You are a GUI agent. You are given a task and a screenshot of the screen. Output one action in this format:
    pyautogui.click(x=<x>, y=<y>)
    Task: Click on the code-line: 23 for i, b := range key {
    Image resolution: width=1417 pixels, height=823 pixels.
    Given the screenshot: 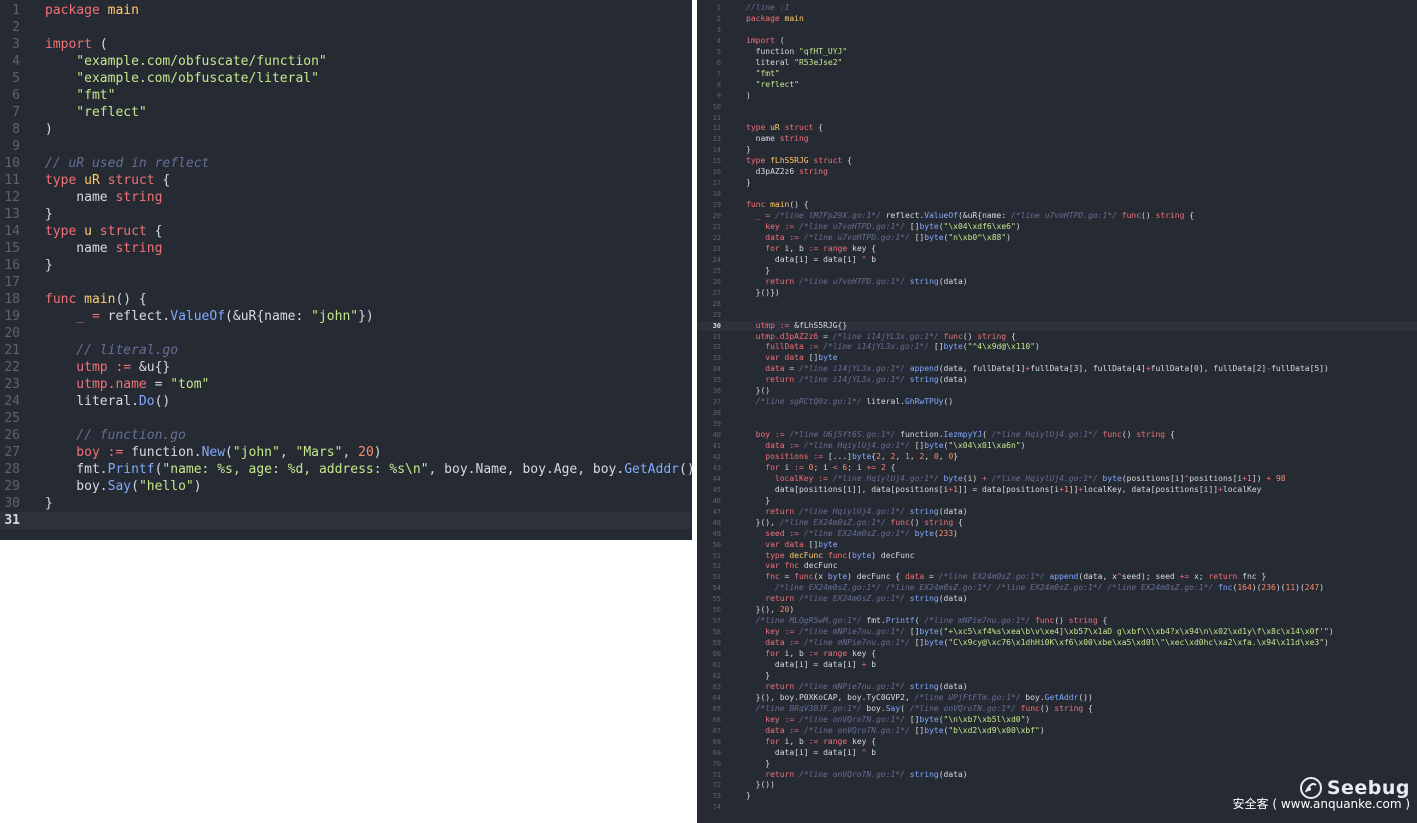 What is the action you would take?
    pyautogui.click(x=1057, y=249)
    